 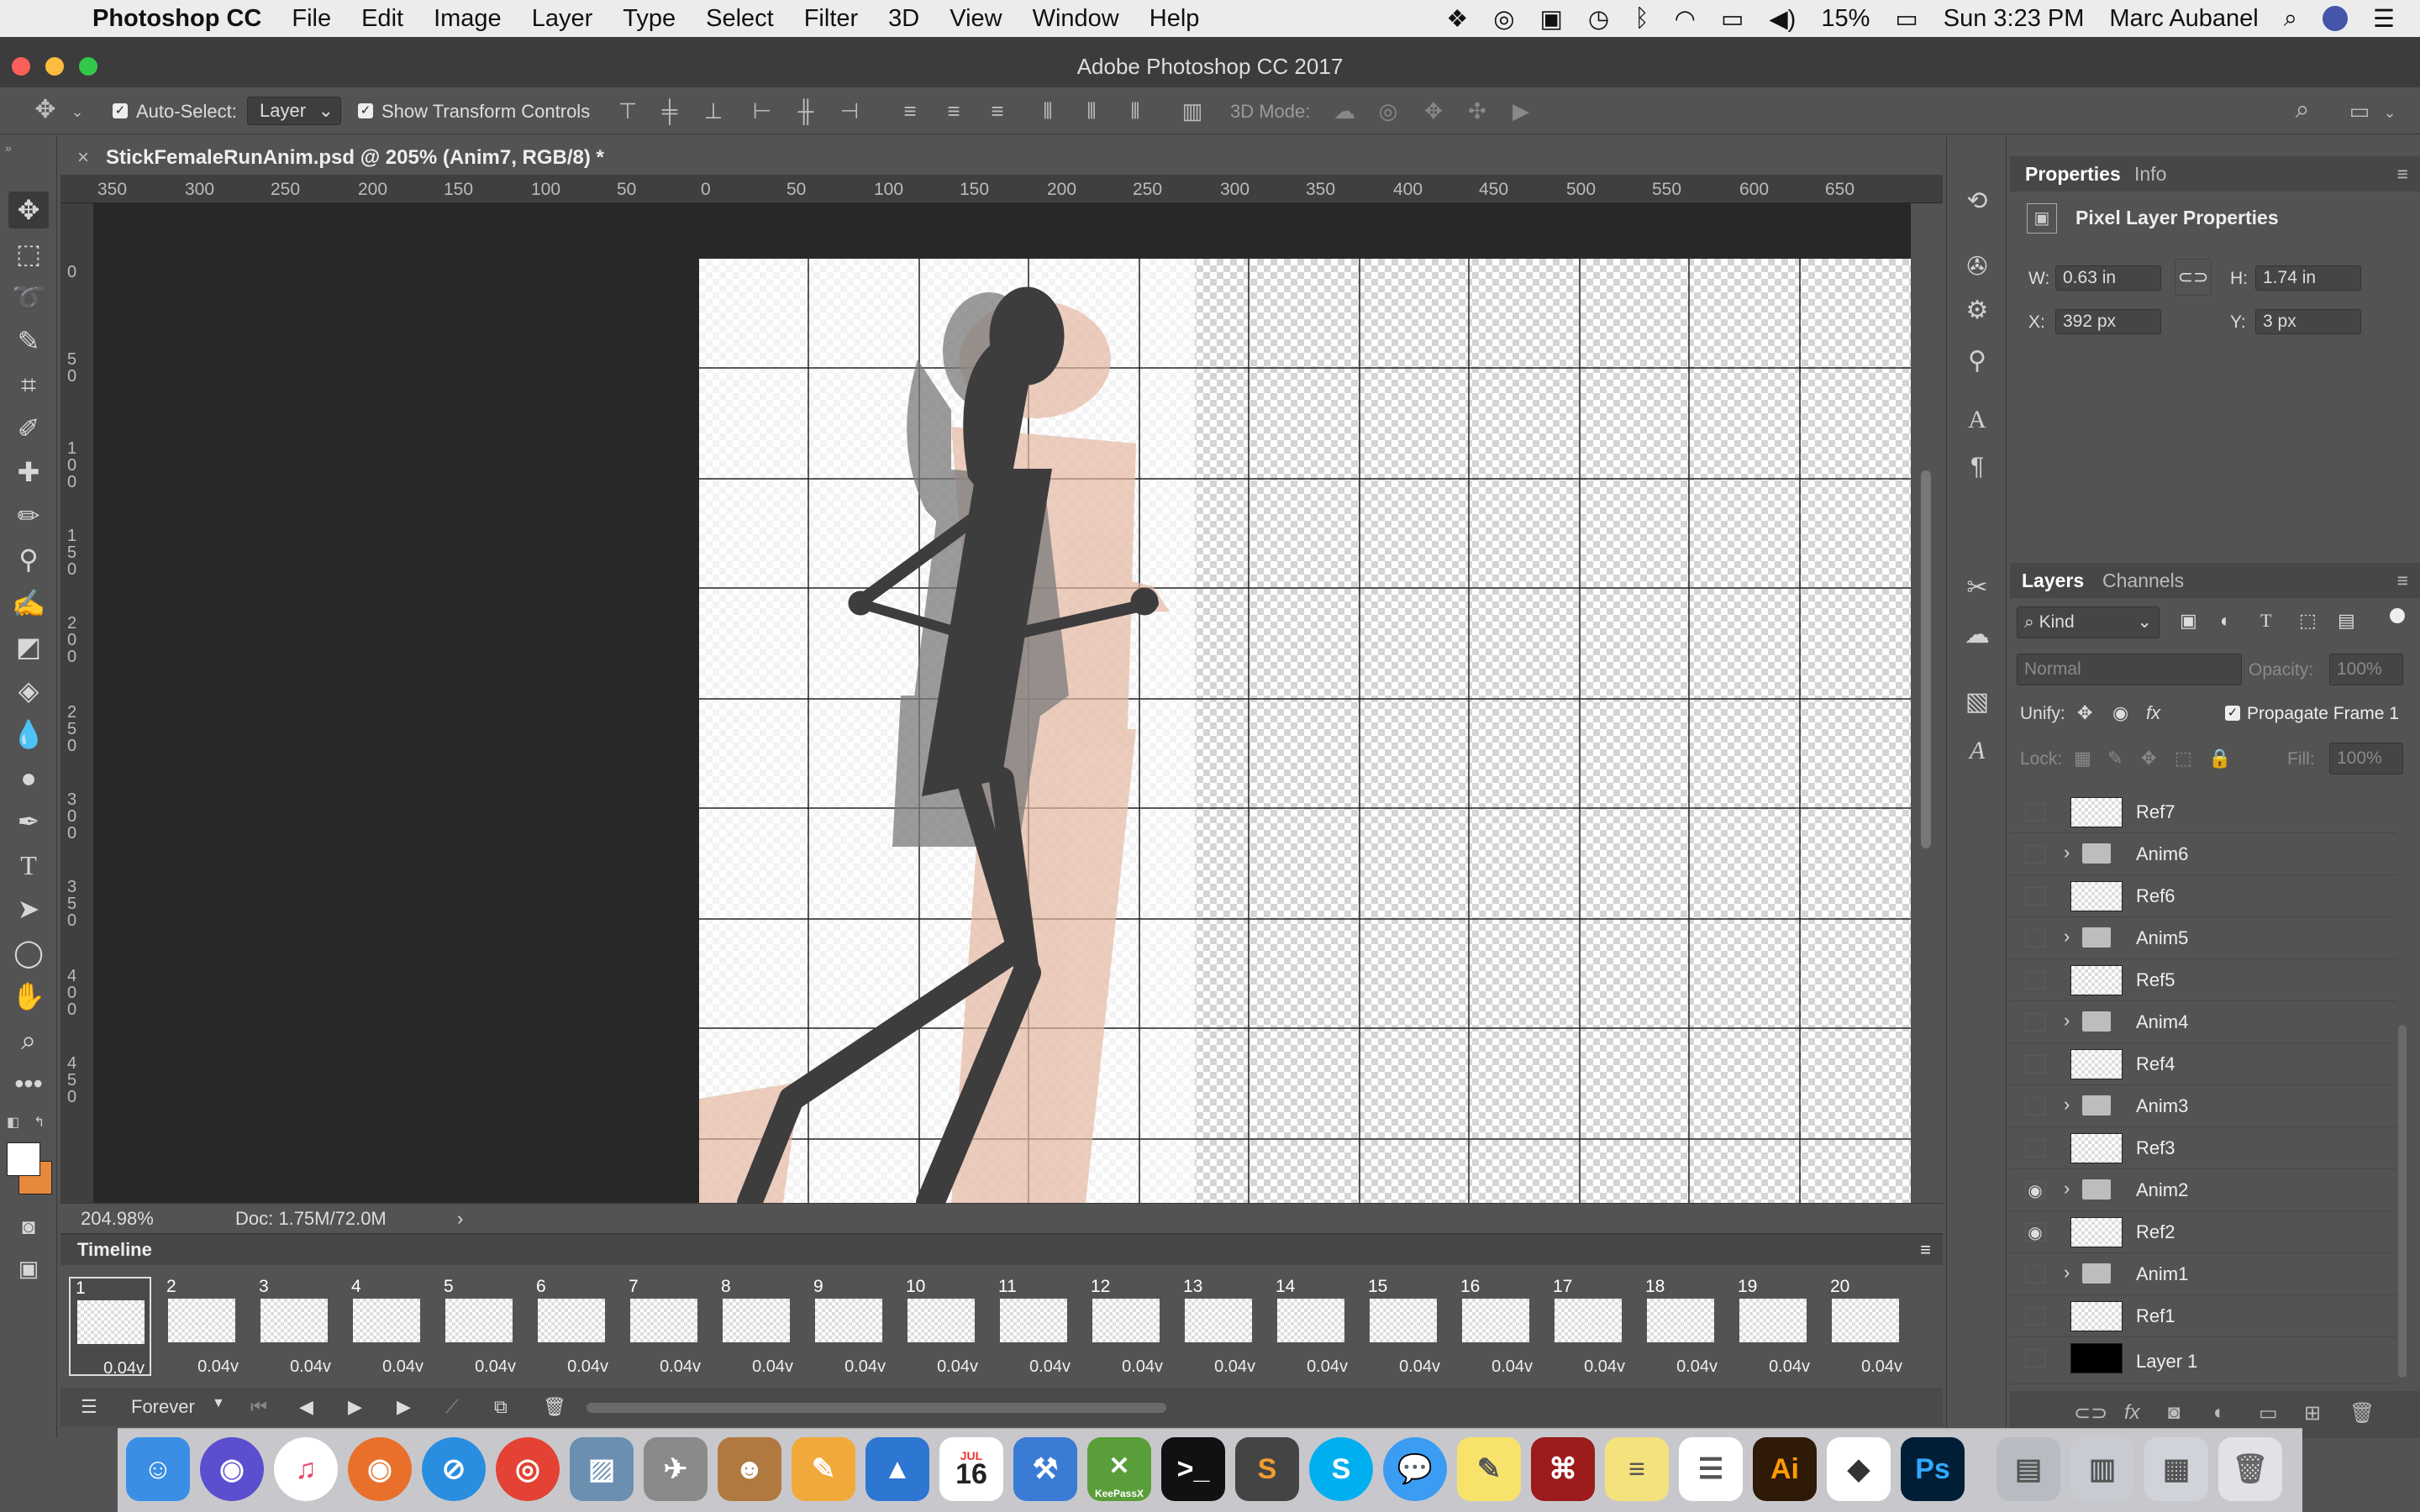 I want to click on time-machine-icon: ◷, so click(x=1598, y=19).